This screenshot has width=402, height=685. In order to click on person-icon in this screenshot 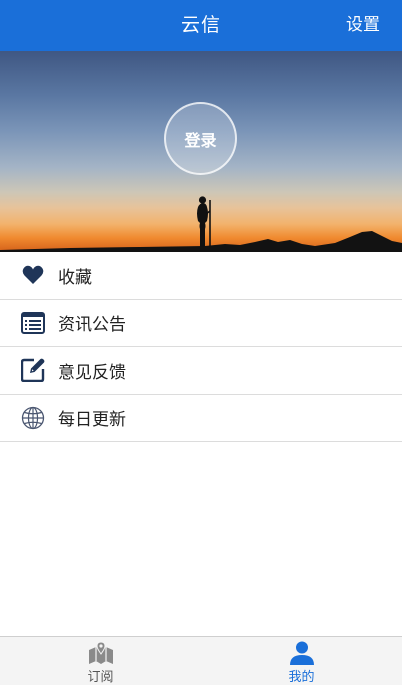, I will do `click(302, 652)`.